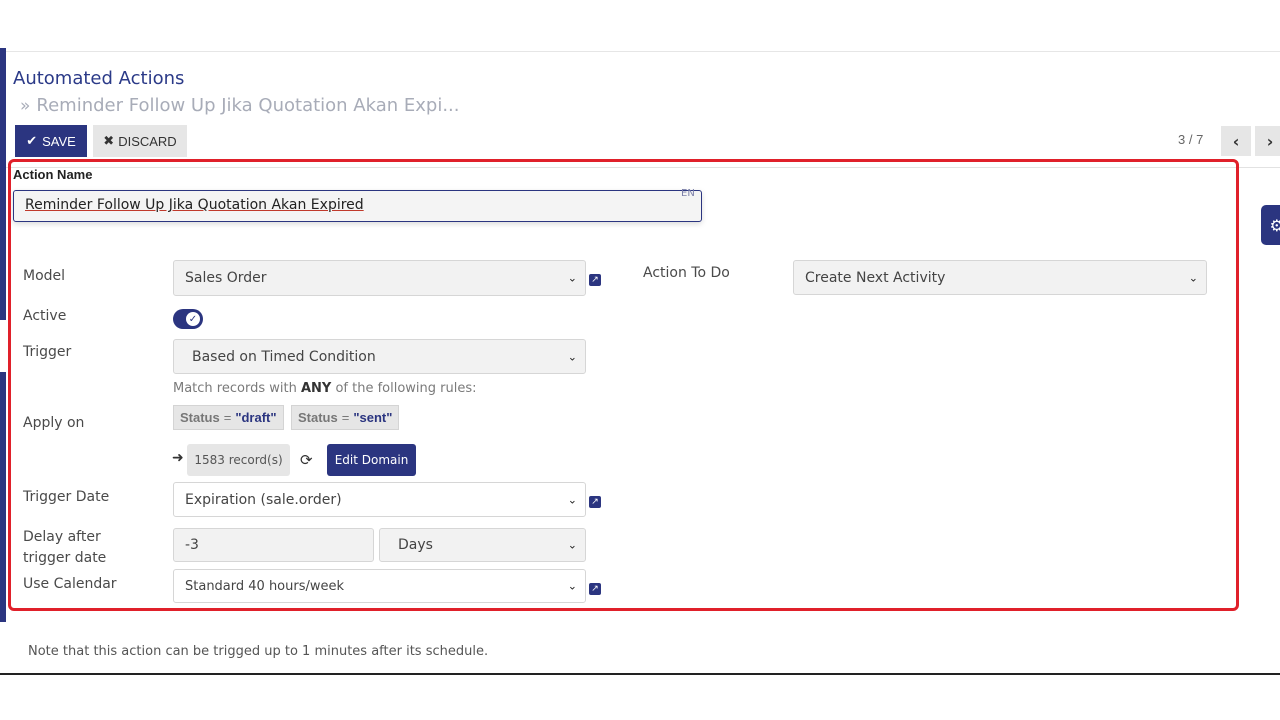 The width and height of the screenshot is (1280, 720). I want to click on pager-next-button: ›, so click(1267, 141).